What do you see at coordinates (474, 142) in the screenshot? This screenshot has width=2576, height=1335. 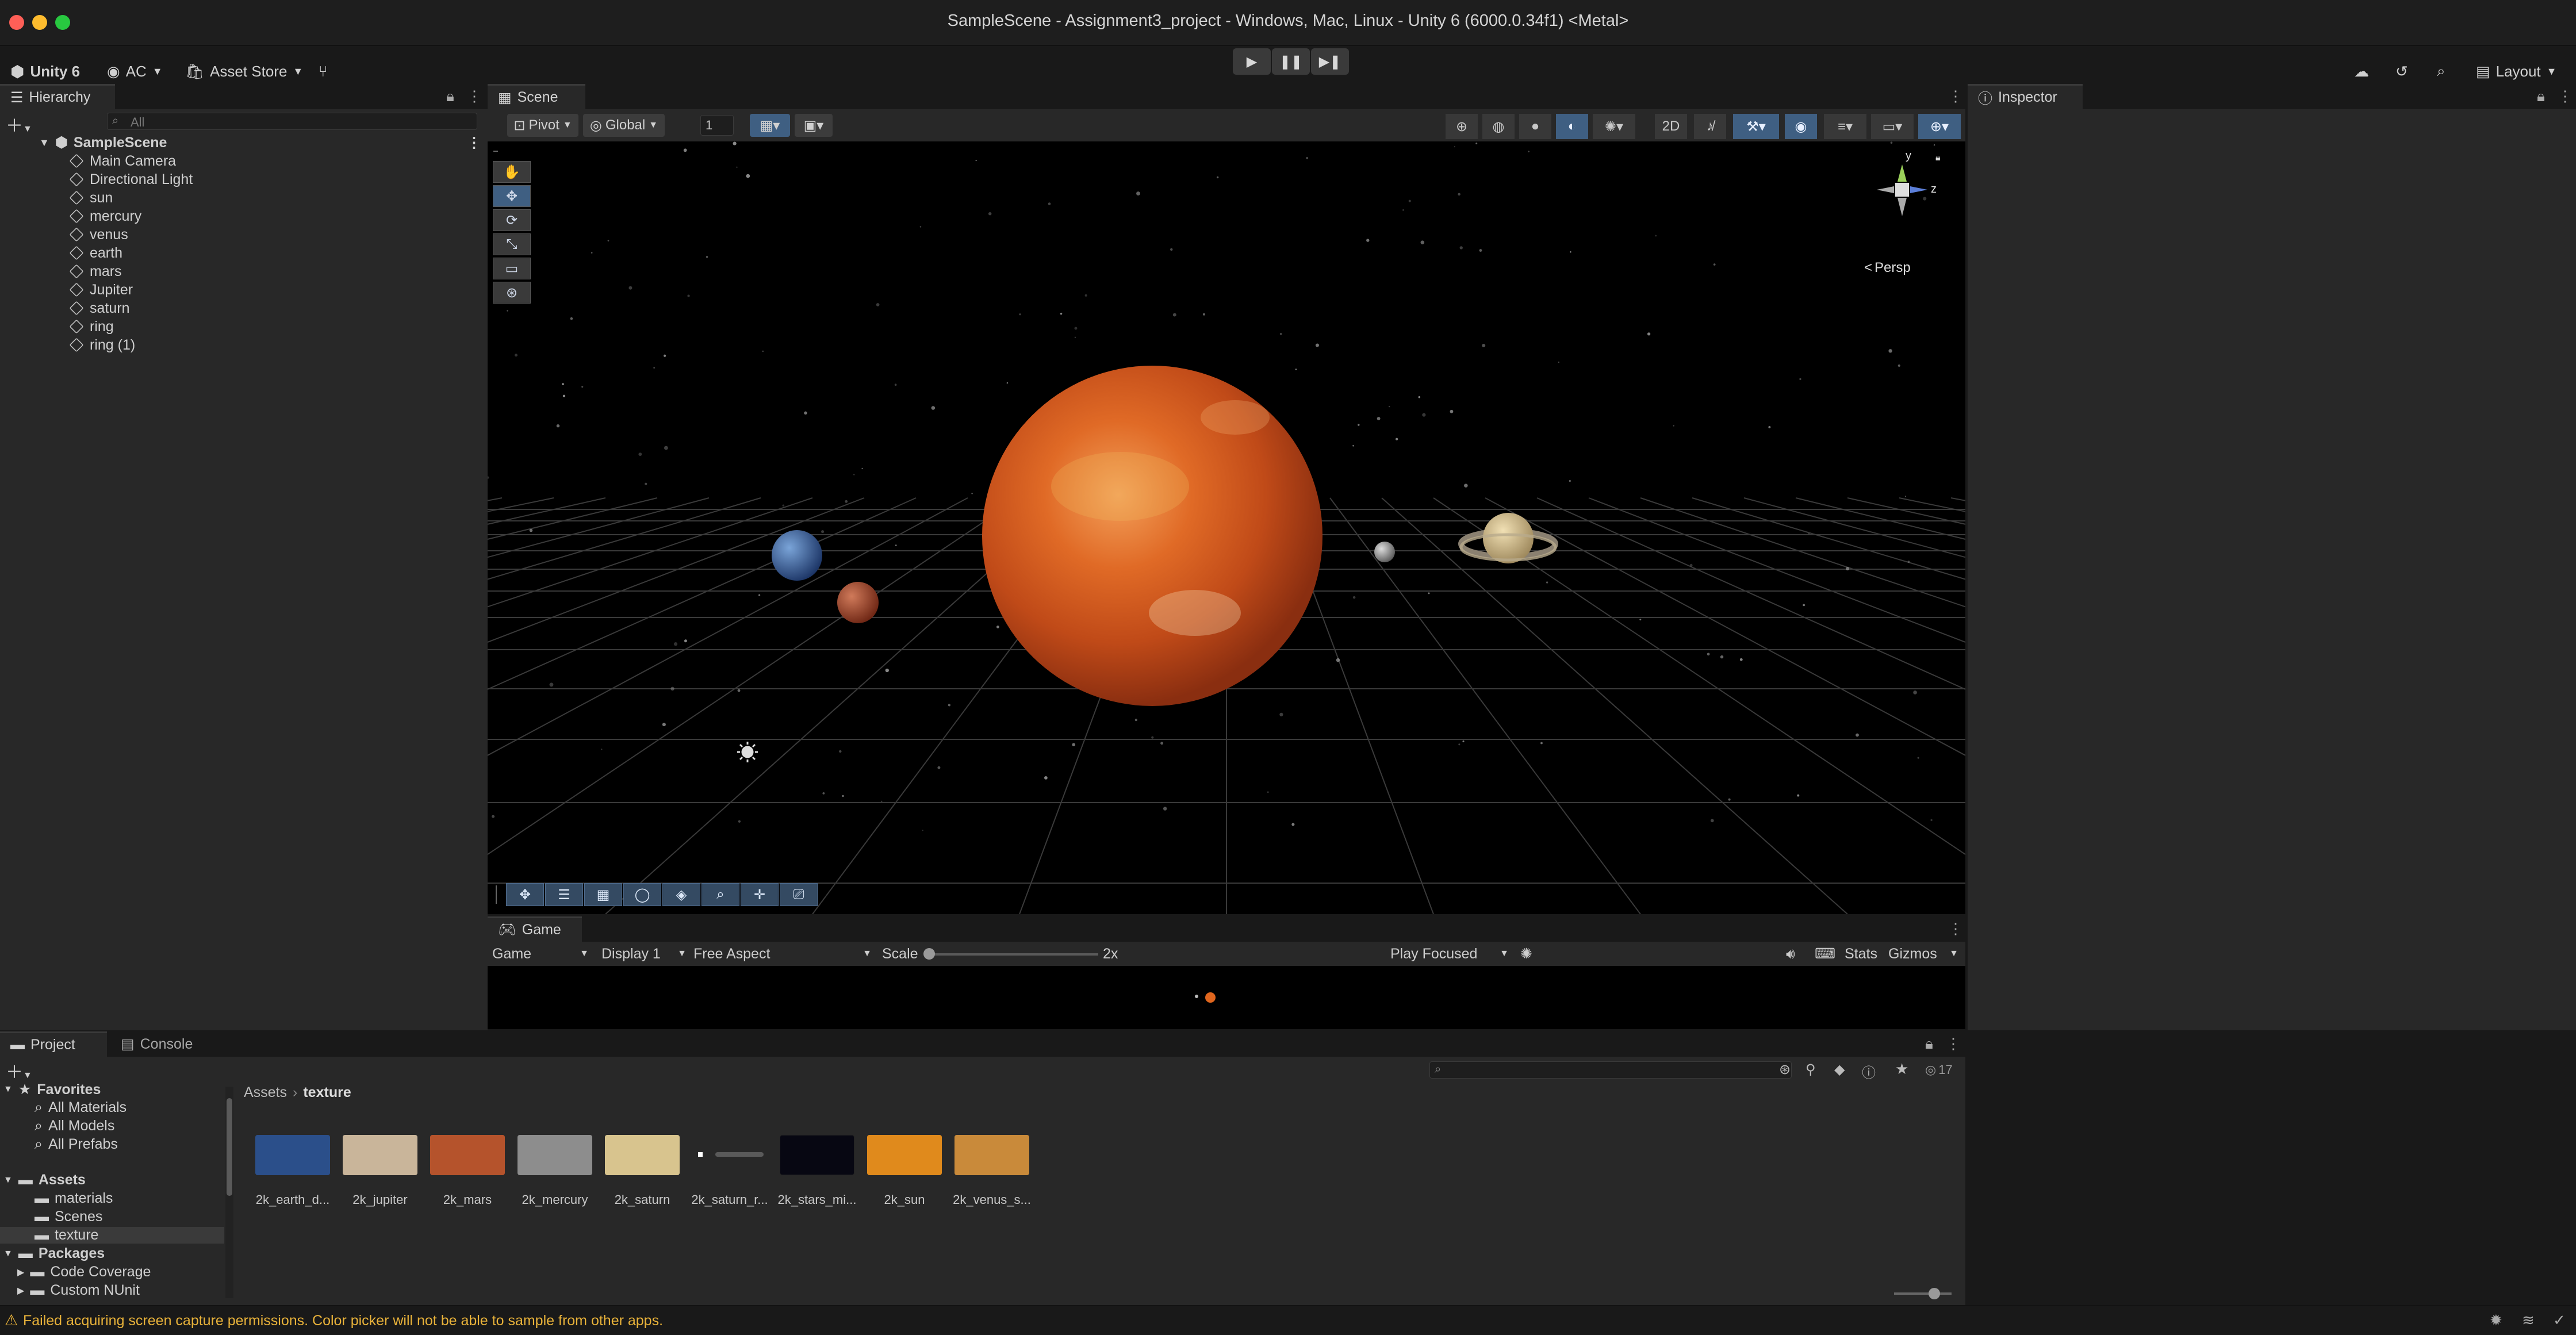 I see `scene-more-icon: ⋮` at bounding box center [474, 142].